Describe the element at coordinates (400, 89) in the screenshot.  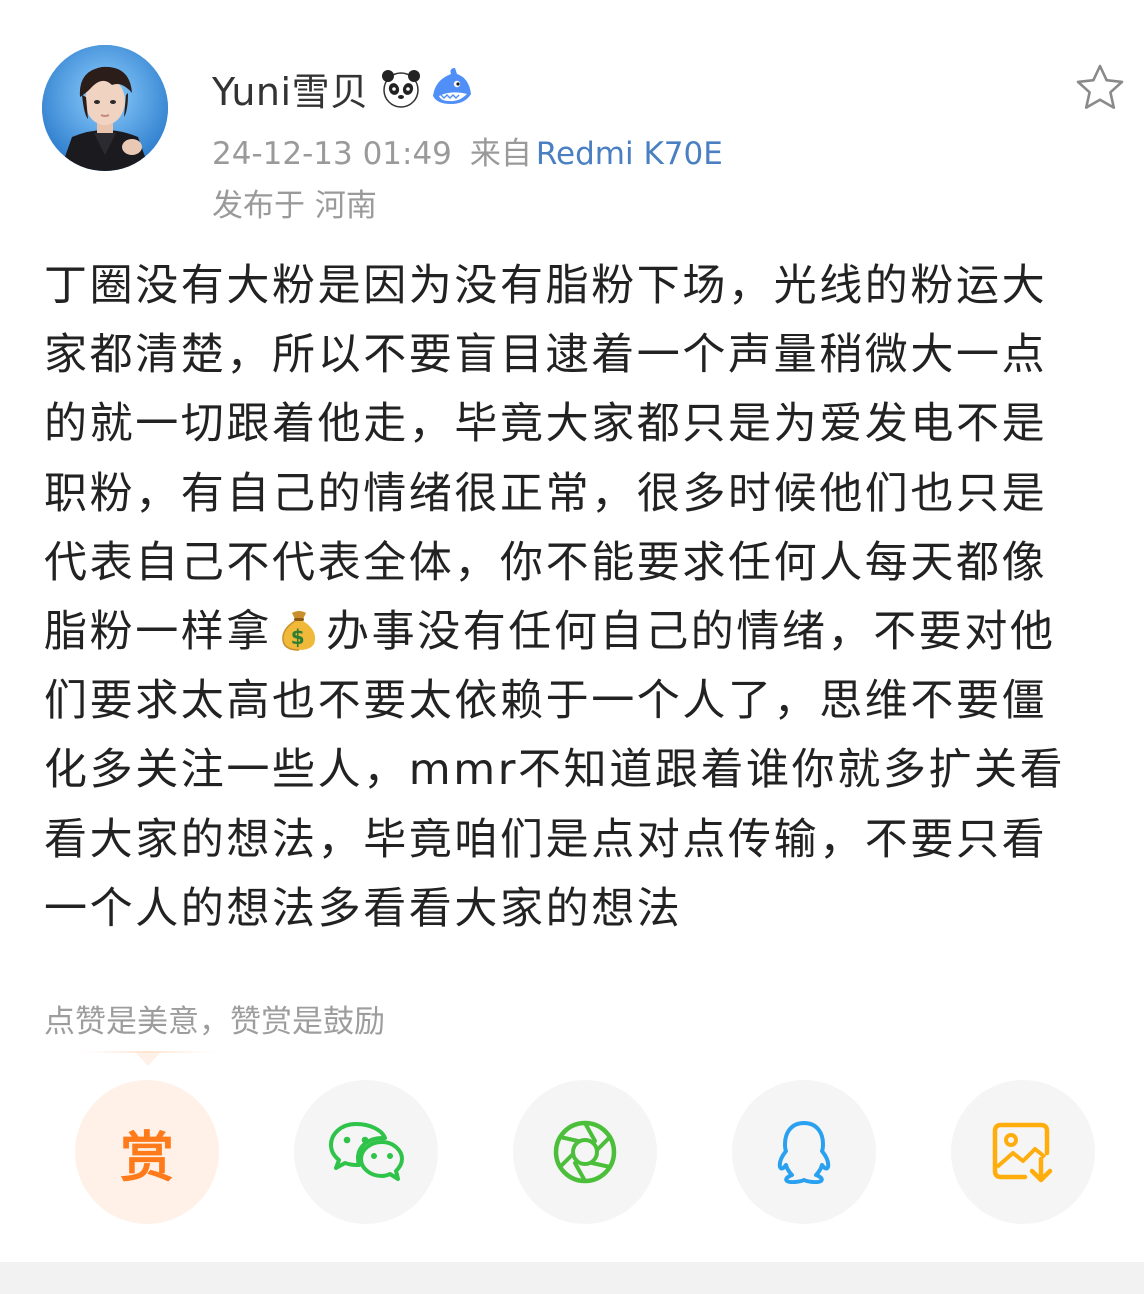
I see `panda-badge-icon` at that location.